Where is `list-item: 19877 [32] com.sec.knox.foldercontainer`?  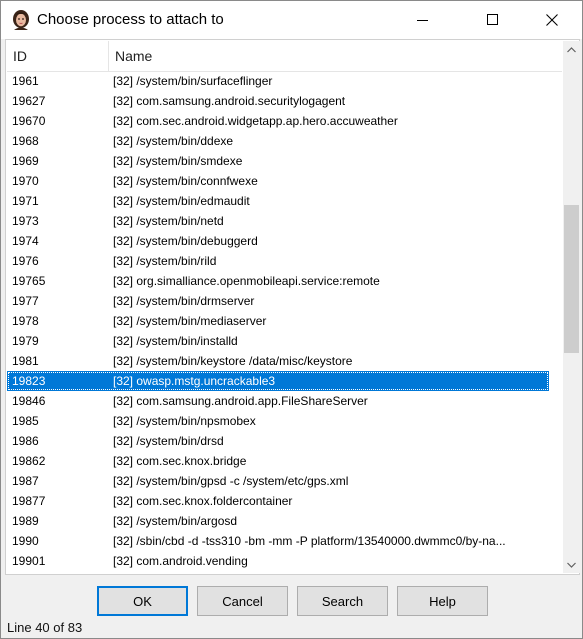
list-item: 19877 [32] com.sec.knox.foldercontainer is located at coordinates (278, 501).